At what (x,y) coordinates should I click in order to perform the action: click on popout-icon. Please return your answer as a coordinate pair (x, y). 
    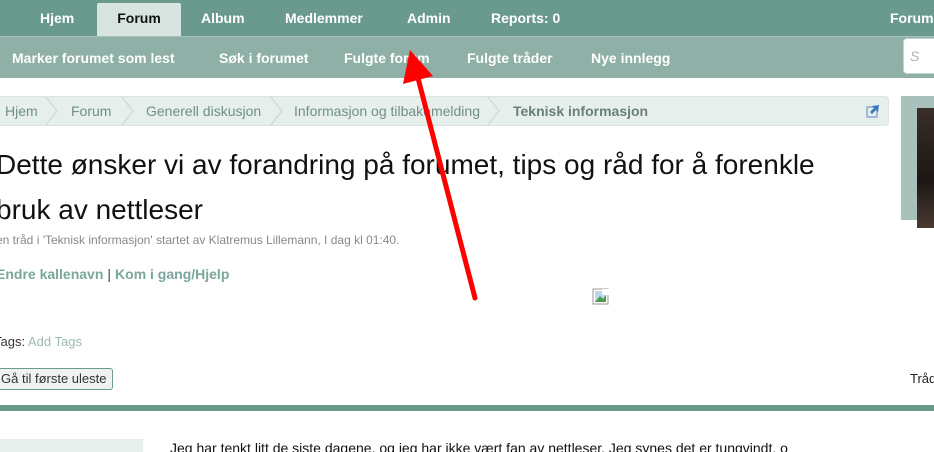
    Looking at the image, I should click on (873, 111).